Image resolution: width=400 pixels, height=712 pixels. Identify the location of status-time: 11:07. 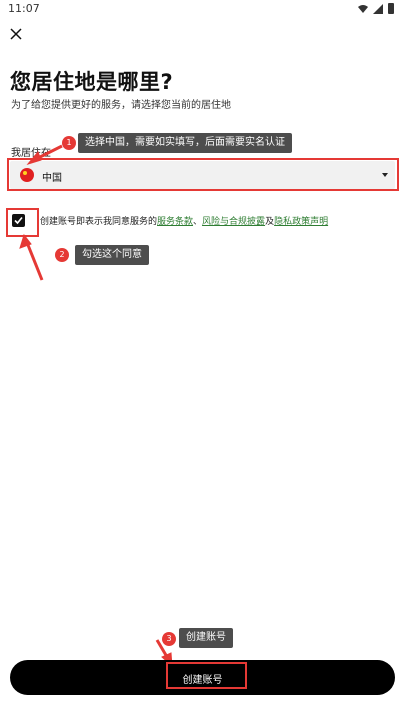
(24, 8).